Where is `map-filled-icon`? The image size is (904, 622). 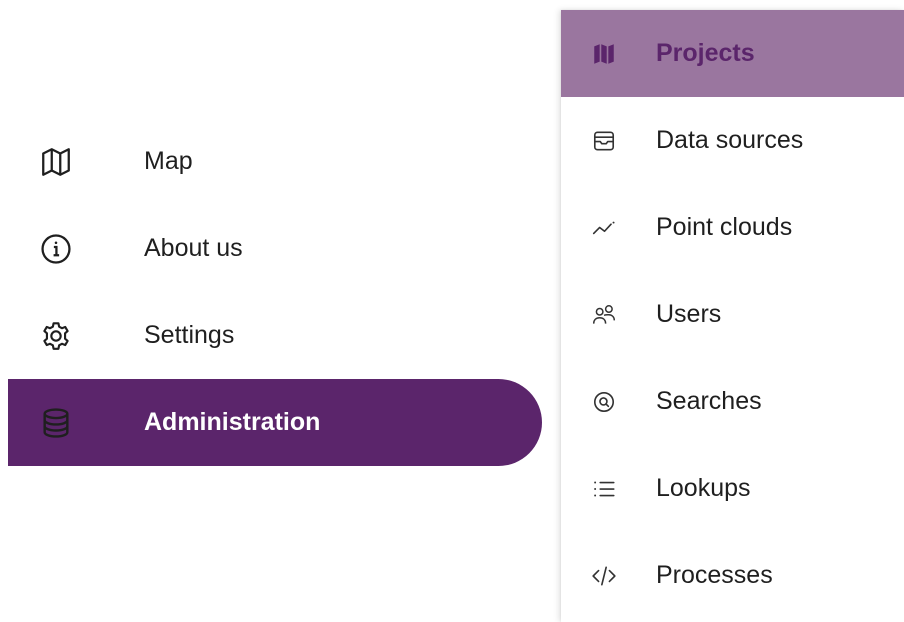 map-filled-icon is located at coordinates (604, 54).